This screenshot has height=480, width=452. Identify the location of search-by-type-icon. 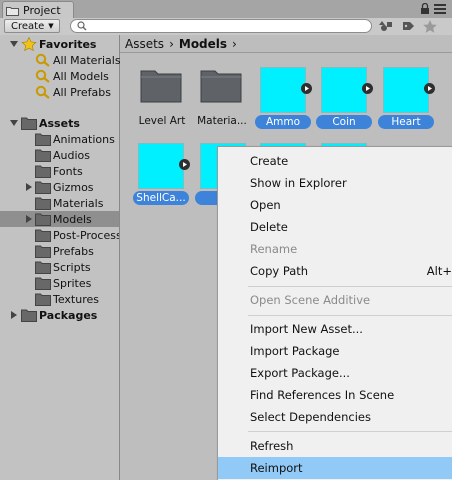
(387, 26).